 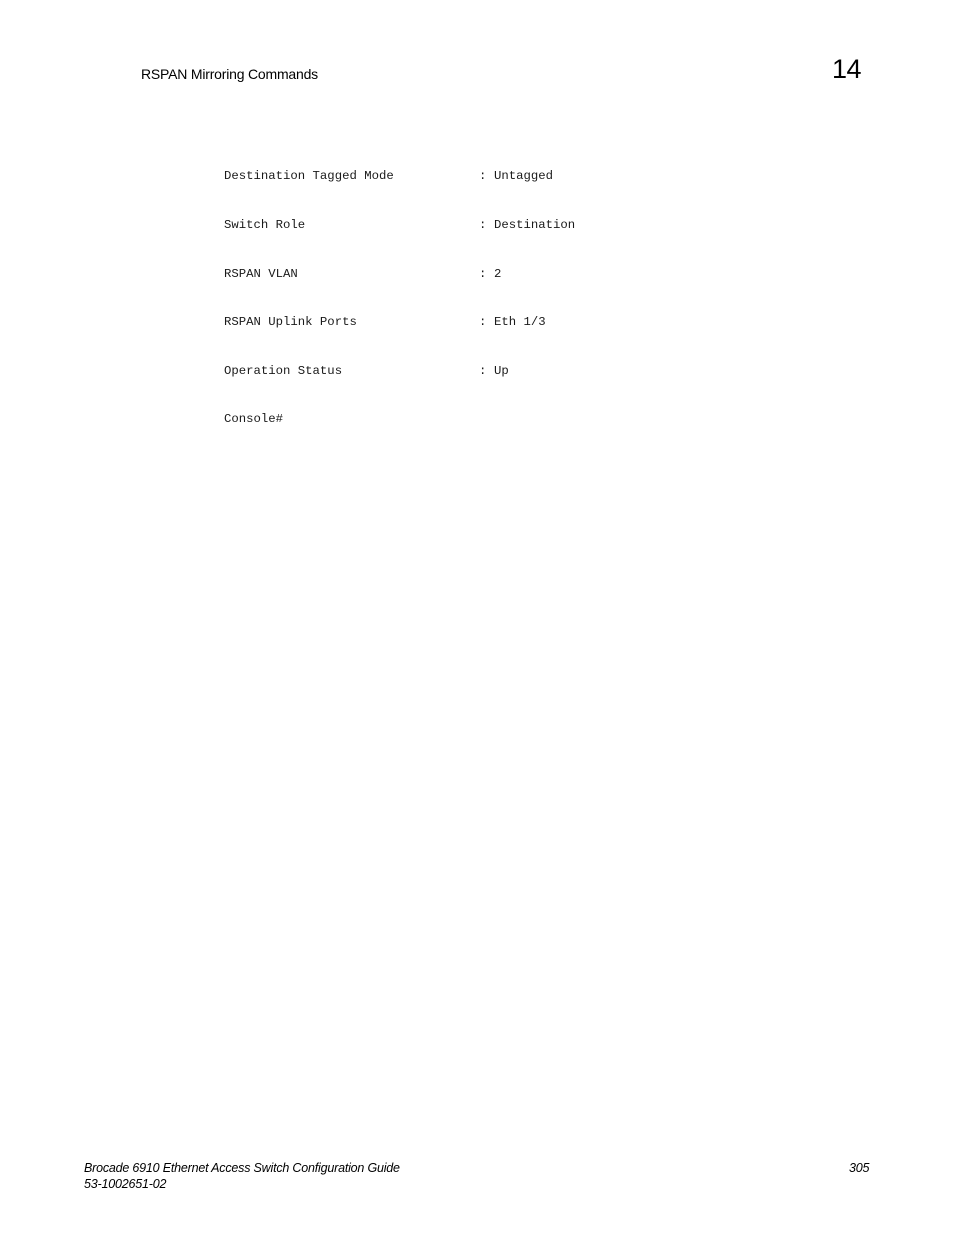 I want to click on console-key: RSPAN VLAN, so click(x=261, y=273).